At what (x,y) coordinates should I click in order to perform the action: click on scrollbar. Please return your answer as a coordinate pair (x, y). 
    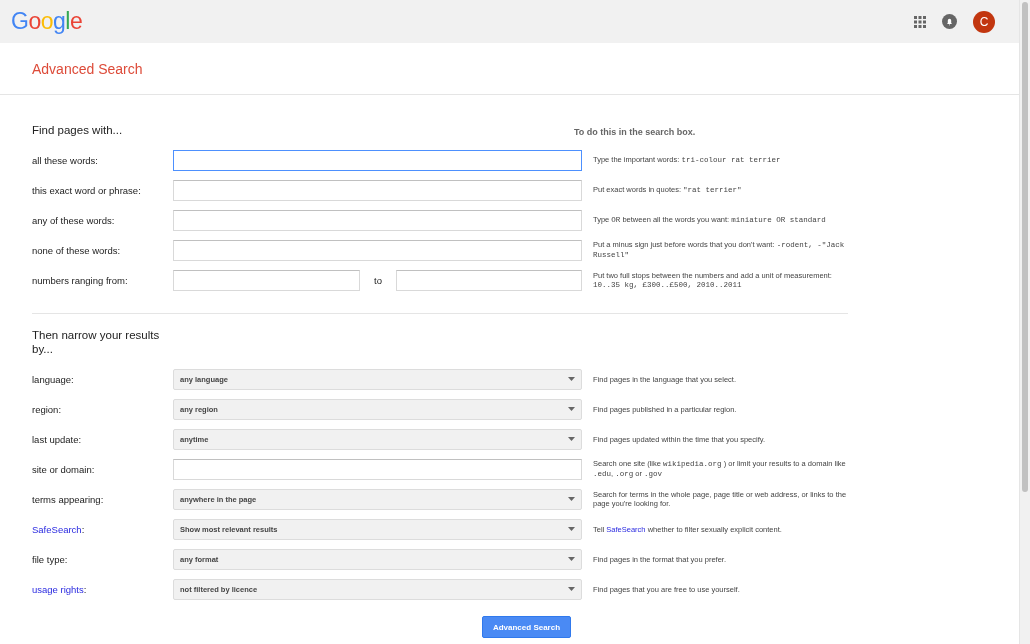
    Looking at the image, I should click on (1024, 322).